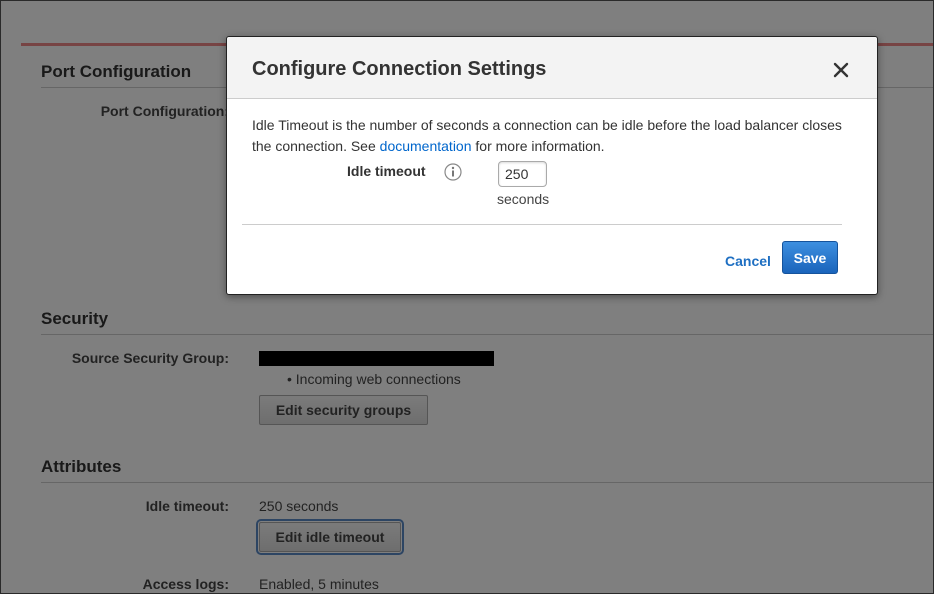  I want to click on dialog-title: Configure Connection Settings, so click(399, 69).